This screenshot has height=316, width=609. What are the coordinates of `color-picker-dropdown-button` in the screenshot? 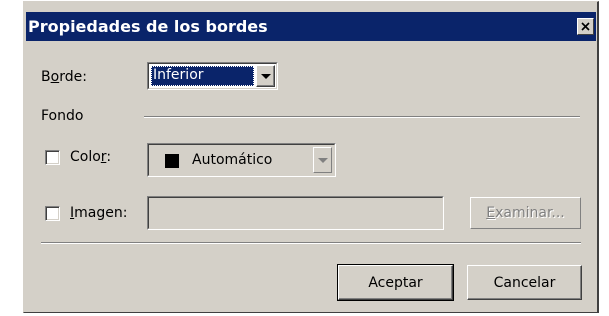 It's located at (322, 160).